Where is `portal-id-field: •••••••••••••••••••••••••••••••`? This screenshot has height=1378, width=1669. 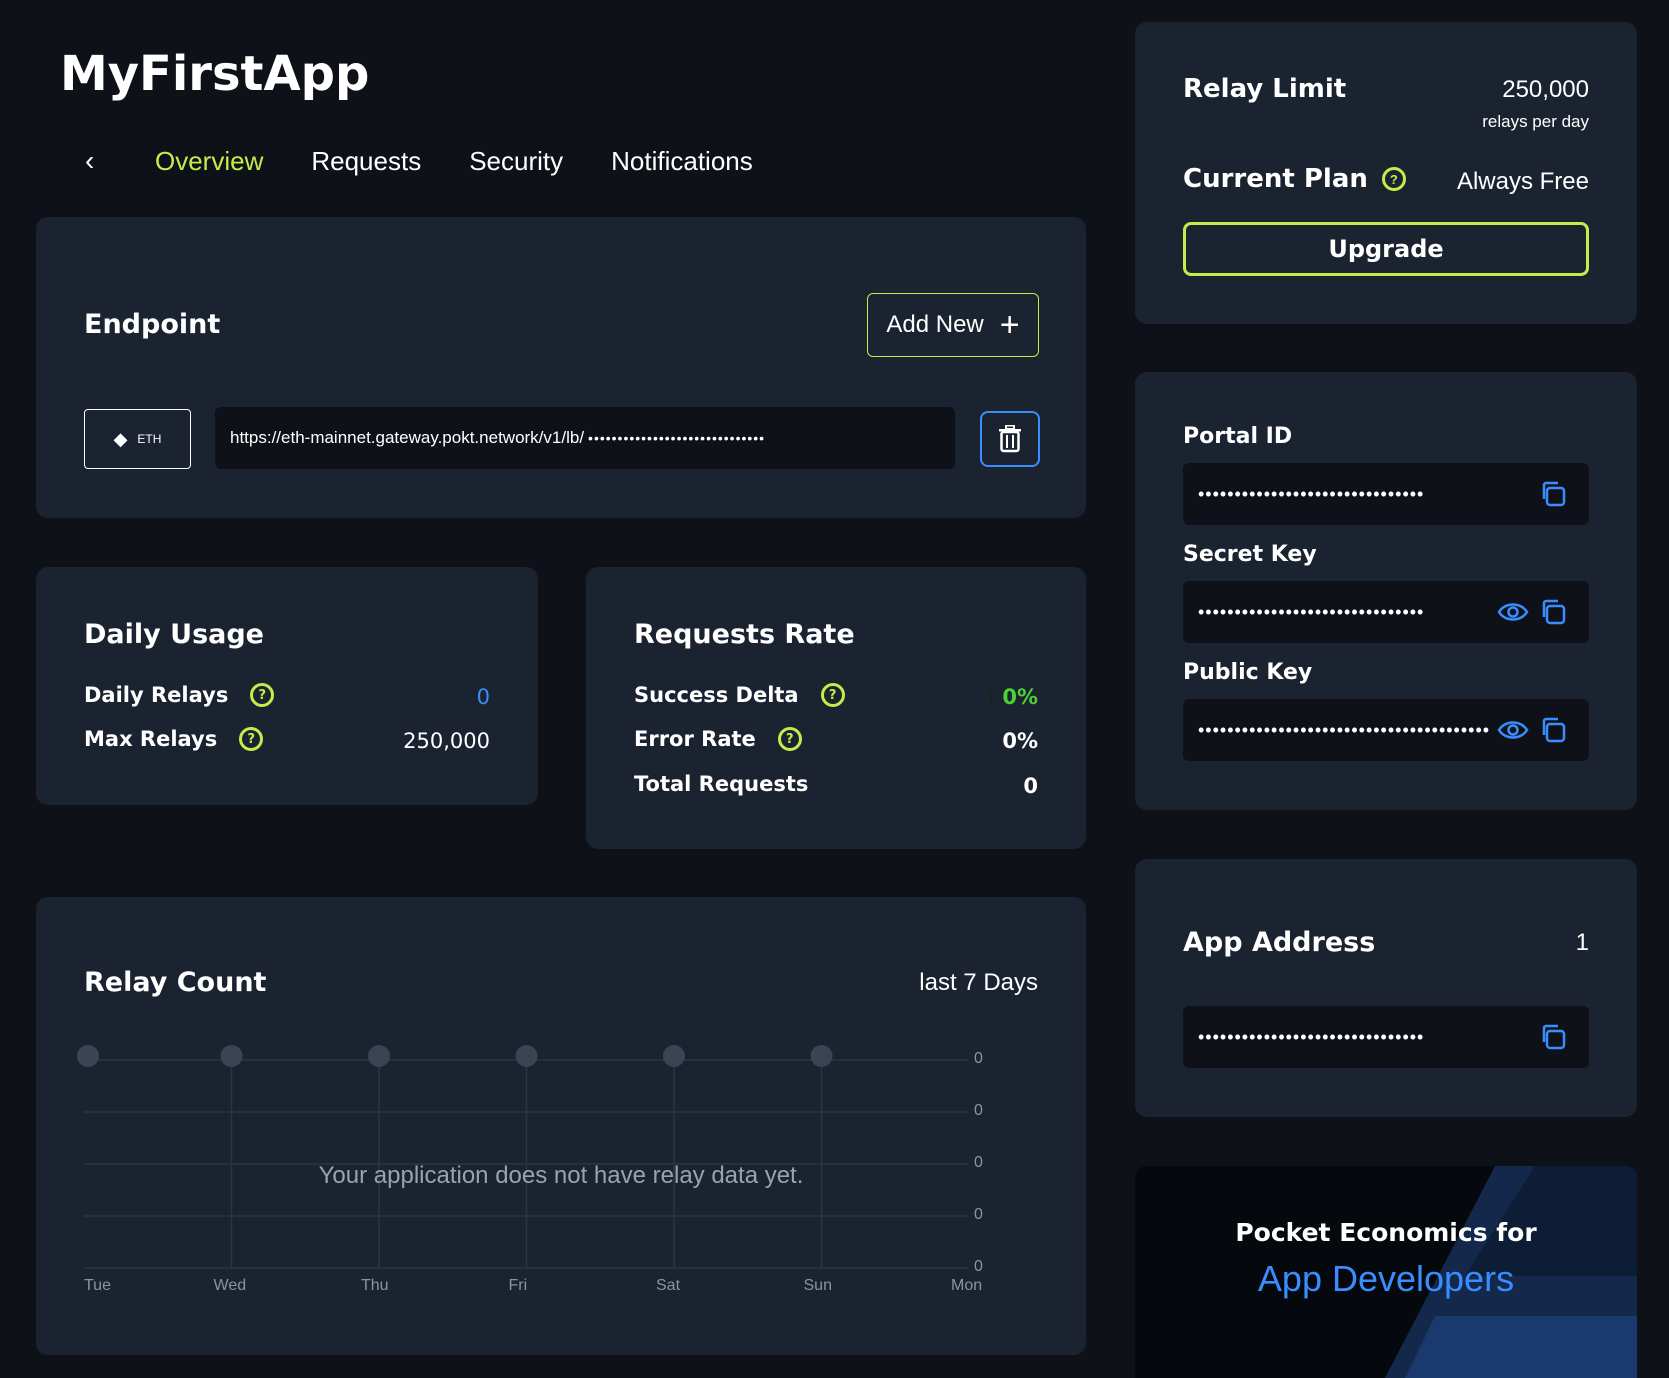
portal-id-field: ••••••••••••••••••••••••••••••• is located at coordinates (1386, 494).